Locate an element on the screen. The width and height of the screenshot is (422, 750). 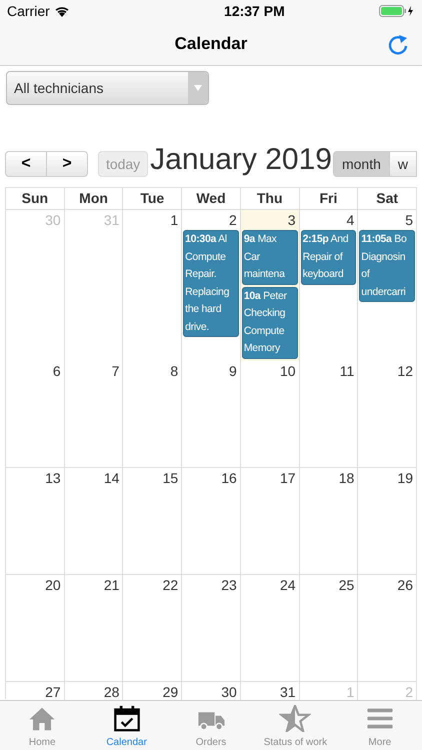
calendar-event: 2:15p And Repair of keyboard is located at coordinates (328, 257).